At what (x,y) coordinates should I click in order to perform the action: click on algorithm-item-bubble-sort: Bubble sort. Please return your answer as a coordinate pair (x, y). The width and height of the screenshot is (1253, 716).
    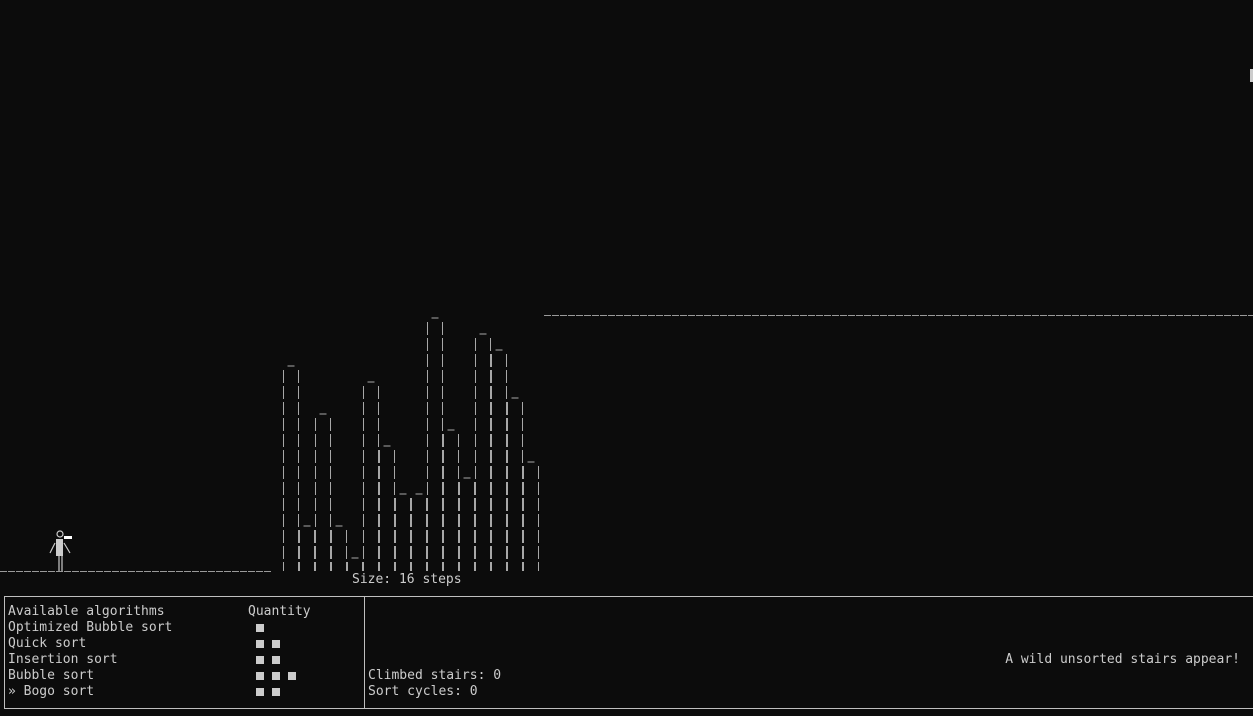
    Looking at the image, I should click on (51, 676).